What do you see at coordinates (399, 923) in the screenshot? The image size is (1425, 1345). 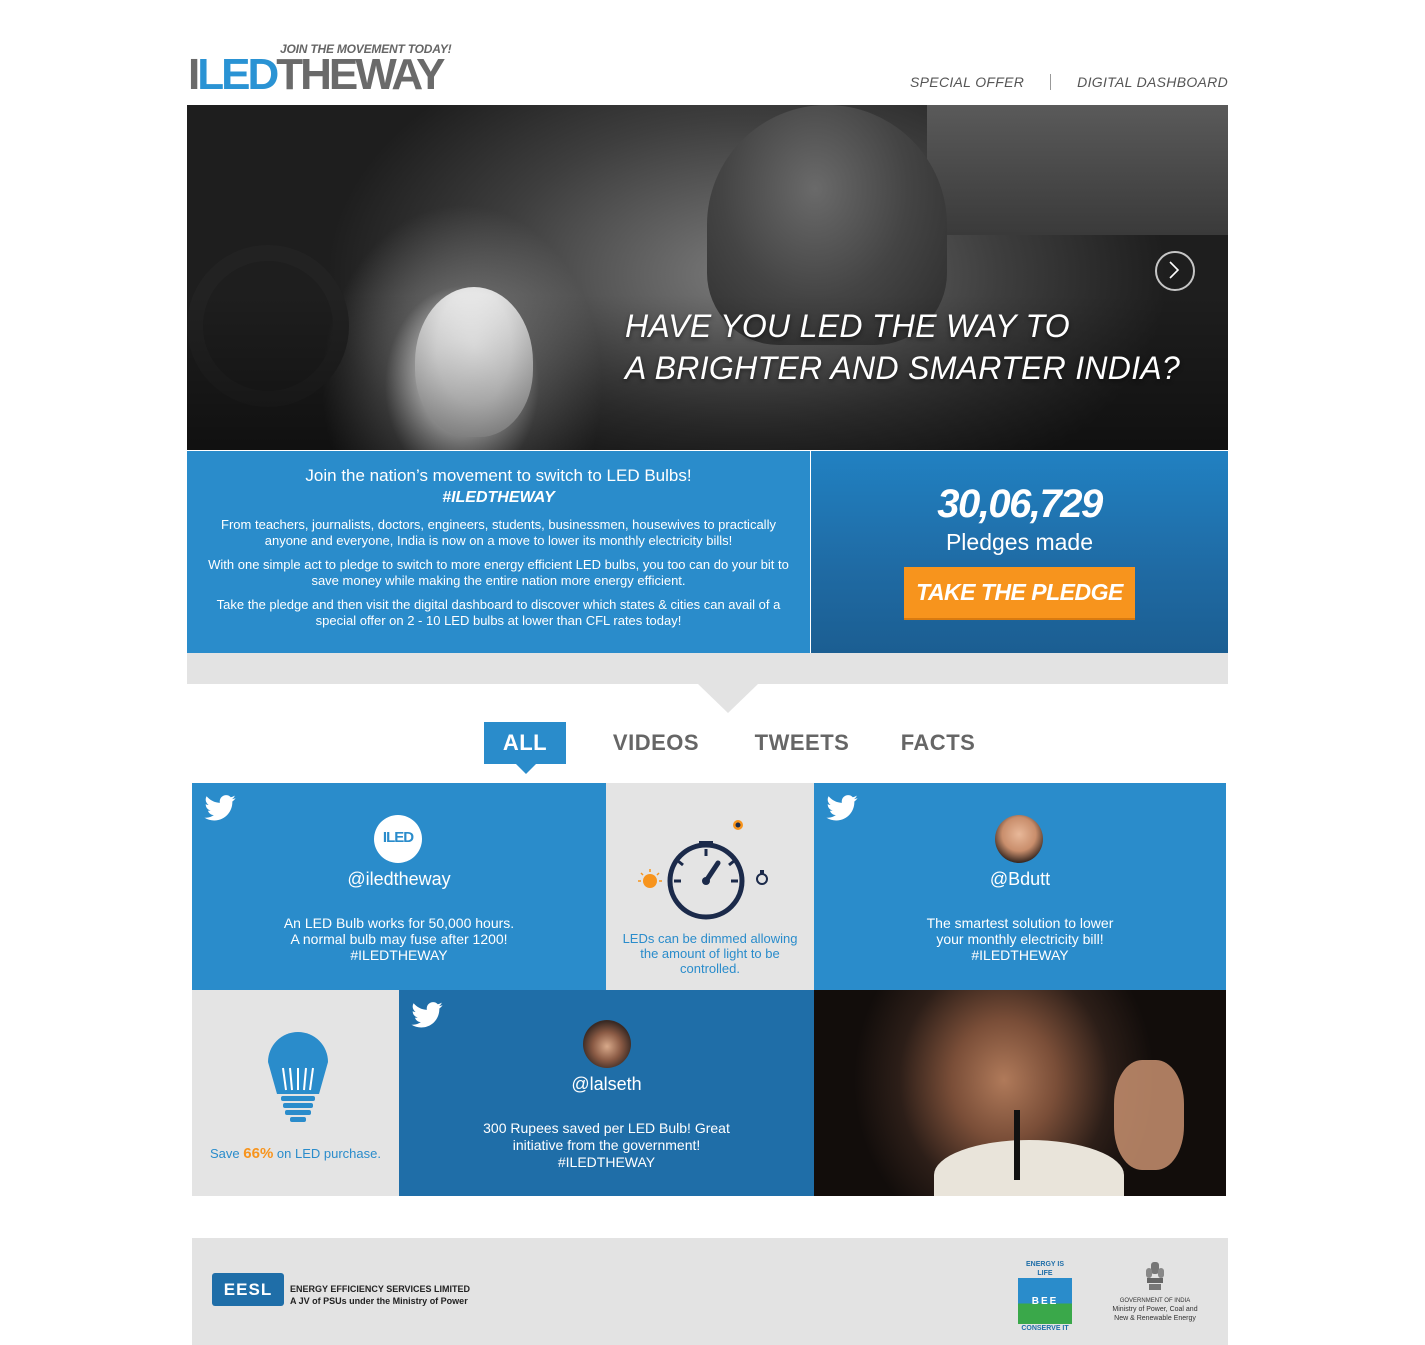 I see `tweet-line-1: An LED Bulb works for 50,000 hours.` at bounding box center [399, 923].